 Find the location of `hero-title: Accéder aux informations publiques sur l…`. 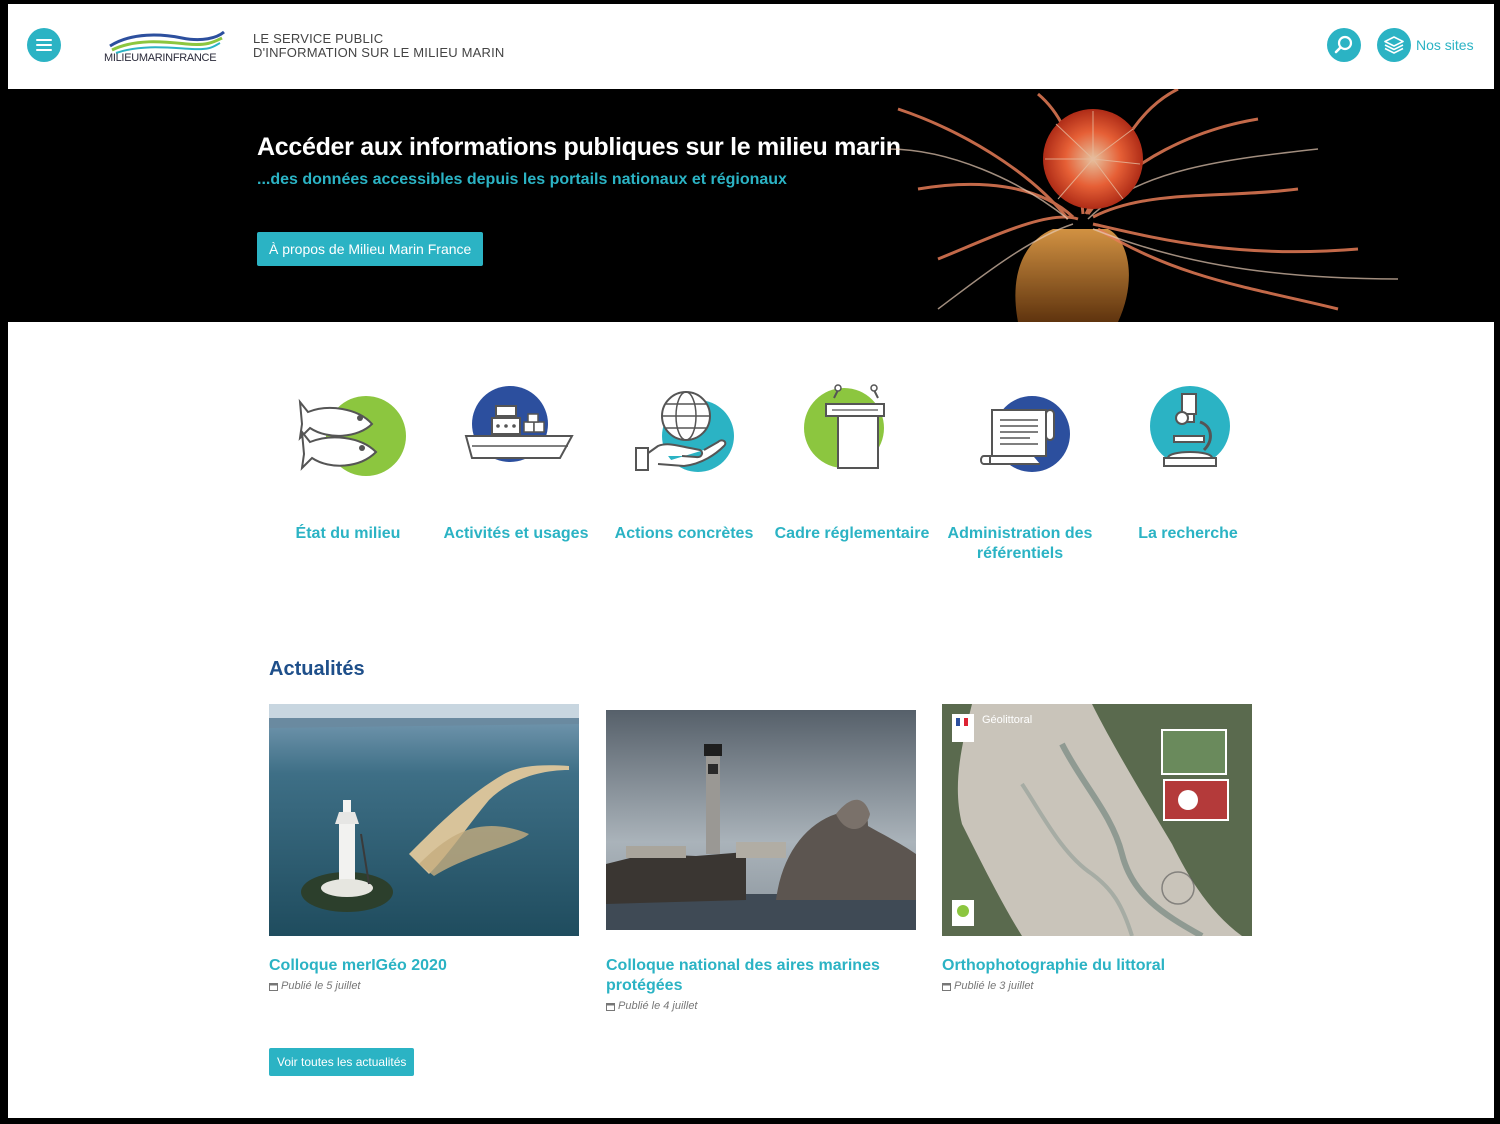

hero-title: Accéder aux informations publiques sur l… is located at coordinates (579, 147).